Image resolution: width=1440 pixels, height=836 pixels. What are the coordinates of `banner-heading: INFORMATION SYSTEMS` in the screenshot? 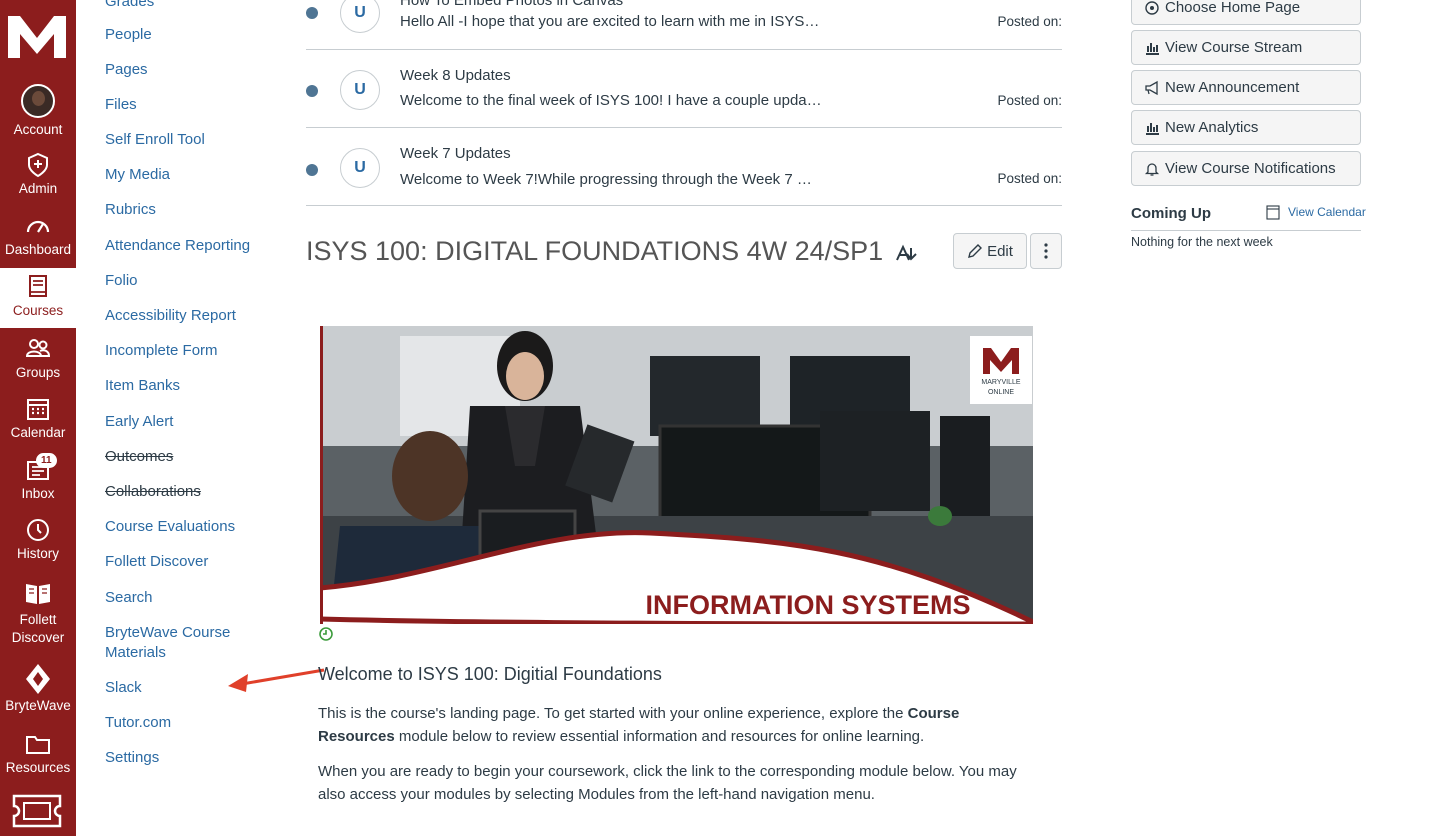 It's located at (807, 605).